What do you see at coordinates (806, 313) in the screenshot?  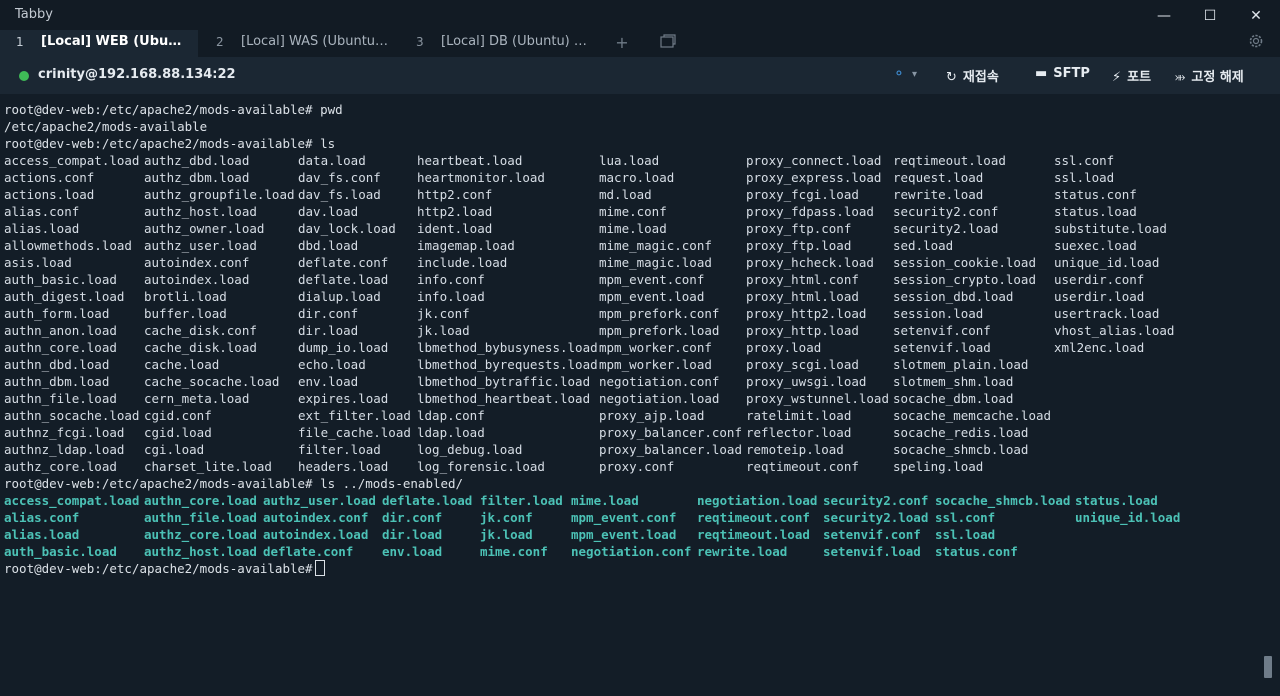 I see `file-entry: proxy_http2.load` at bounding box center [806, 313].